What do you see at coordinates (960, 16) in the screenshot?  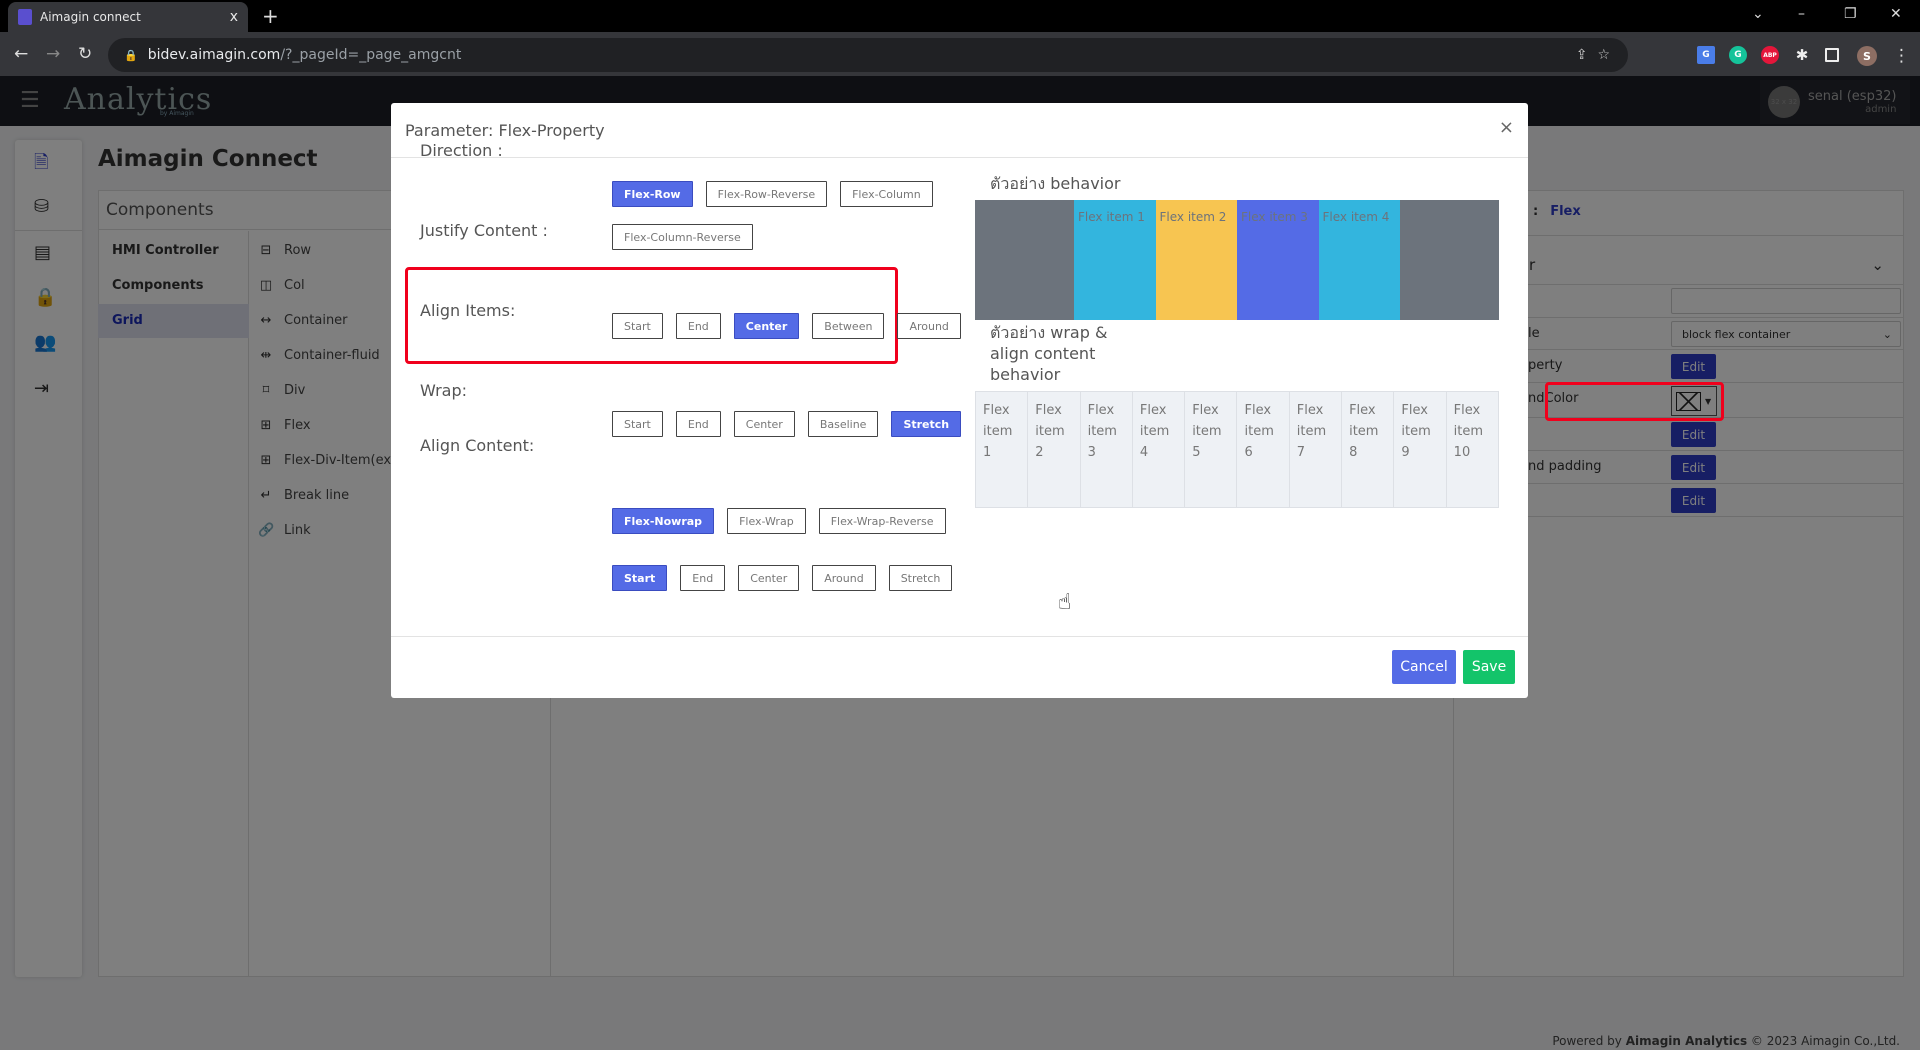 I see `browser-tab-bar` at bounding box center [960, 16].